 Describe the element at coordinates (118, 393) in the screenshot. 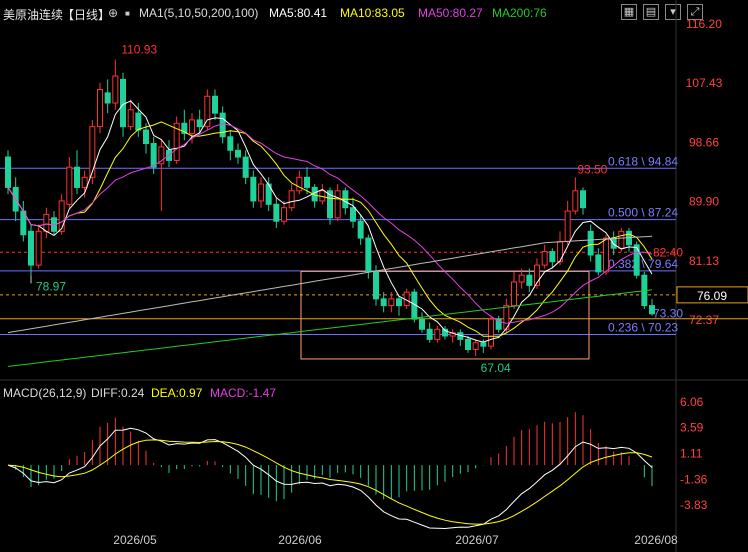

I see `macd-diff: DIFF:0.24` at that location.